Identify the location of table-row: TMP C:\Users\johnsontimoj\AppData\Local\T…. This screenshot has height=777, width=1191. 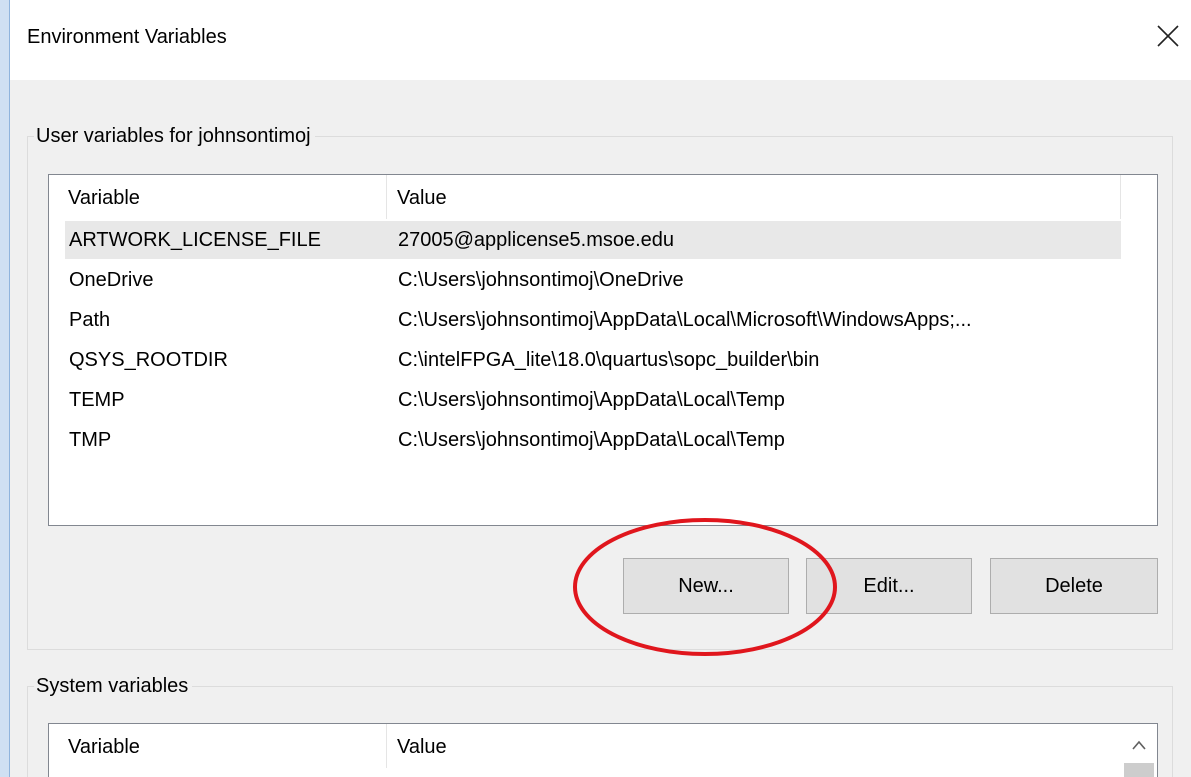
(593, 440).